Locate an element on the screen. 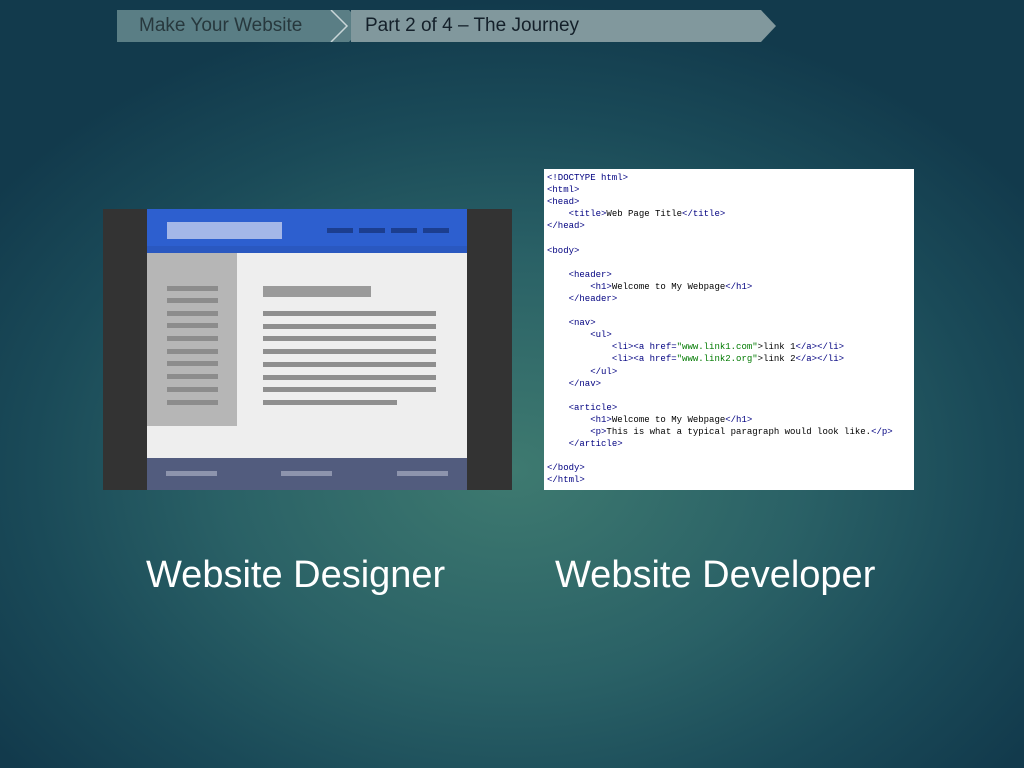 This screenshot has height=768, width=1024. code-line: <article> is located at coordinates (593, 407).